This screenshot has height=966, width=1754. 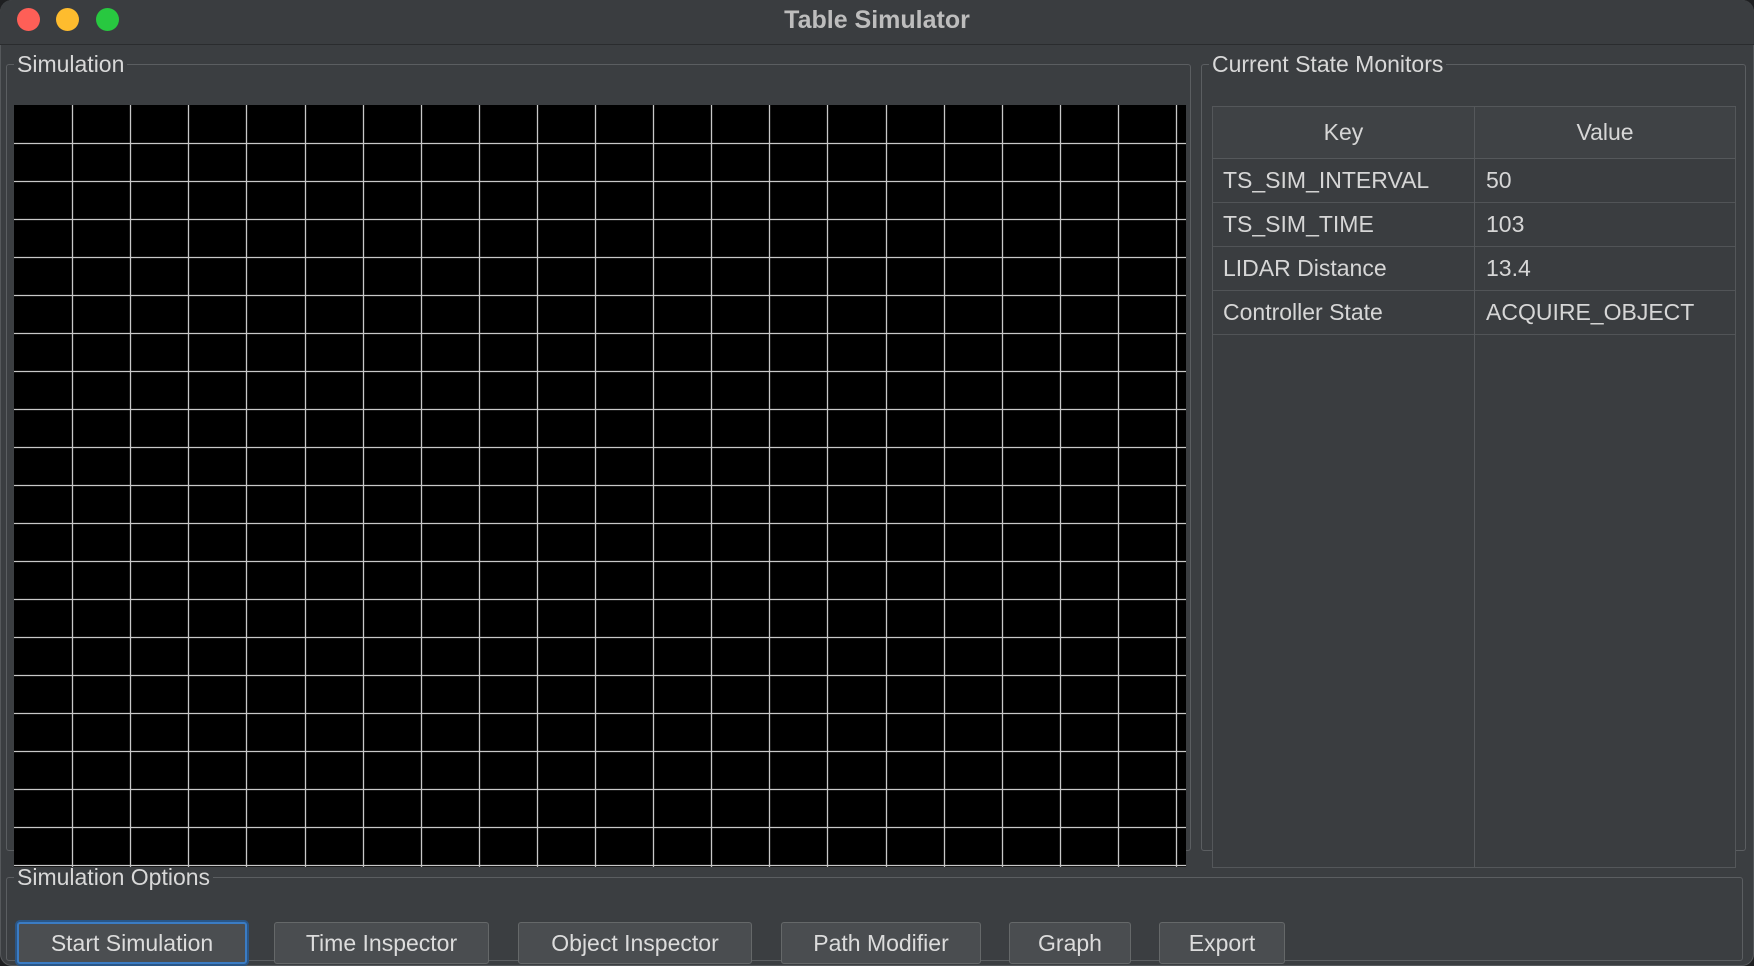 I want to click on simulation-options-label: Simulation Options, so click(x=114, y=877).